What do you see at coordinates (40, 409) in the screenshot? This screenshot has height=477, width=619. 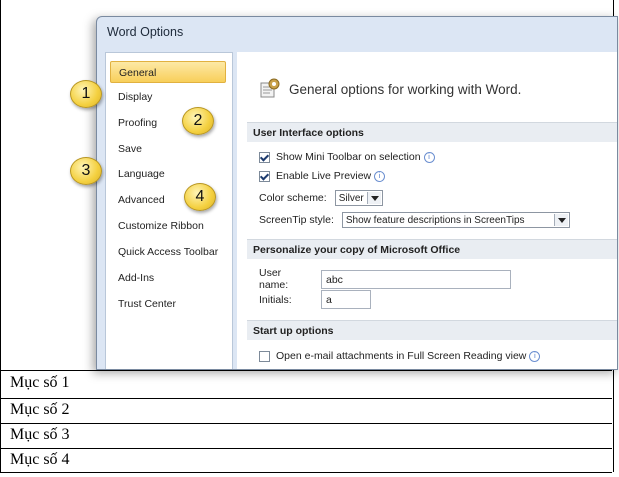 I see `caption-2: Mục số 2` at bounding box center [40, 409].